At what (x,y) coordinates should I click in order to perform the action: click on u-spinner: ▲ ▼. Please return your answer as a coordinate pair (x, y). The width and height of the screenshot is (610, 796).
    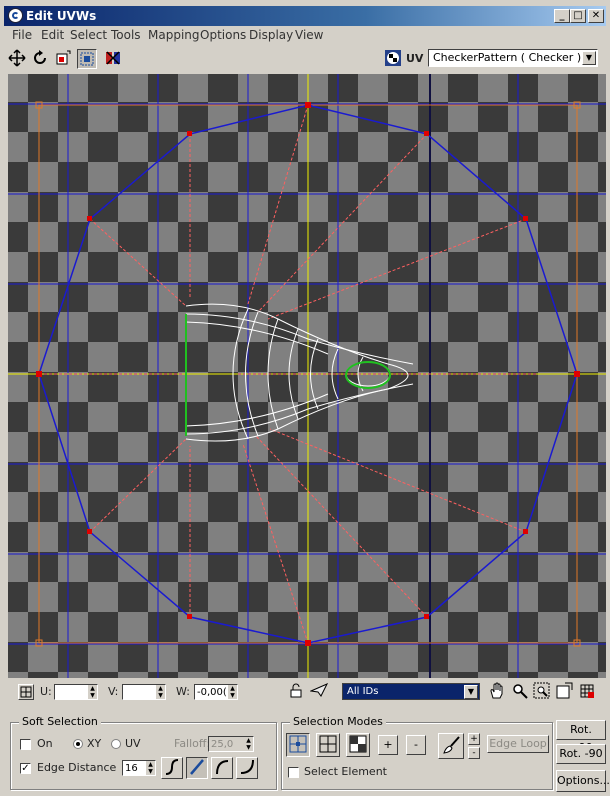
    Looking at the image, I should click on (76, 692).